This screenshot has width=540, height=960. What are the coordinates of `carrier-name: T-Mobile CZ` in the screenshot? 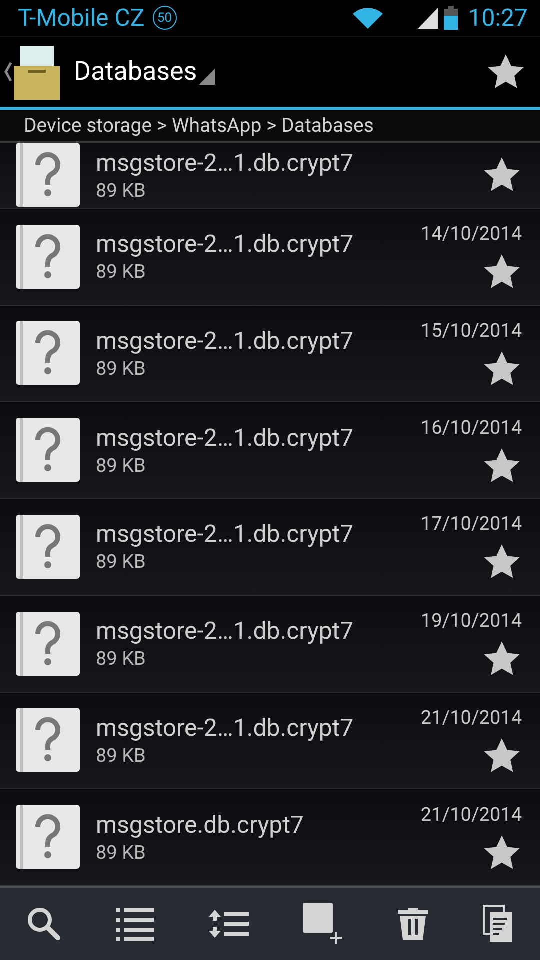 It's located at (81, 18).